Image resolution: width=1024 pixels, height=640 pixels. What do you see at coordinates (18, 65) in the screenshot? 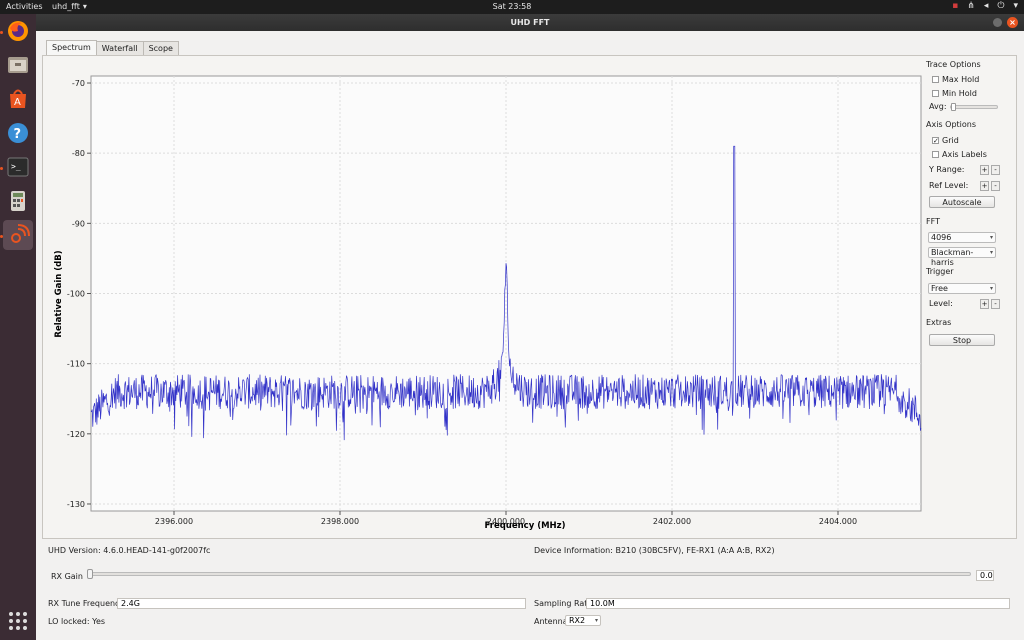
I see `files-icon` at bounding box center [18, 65].